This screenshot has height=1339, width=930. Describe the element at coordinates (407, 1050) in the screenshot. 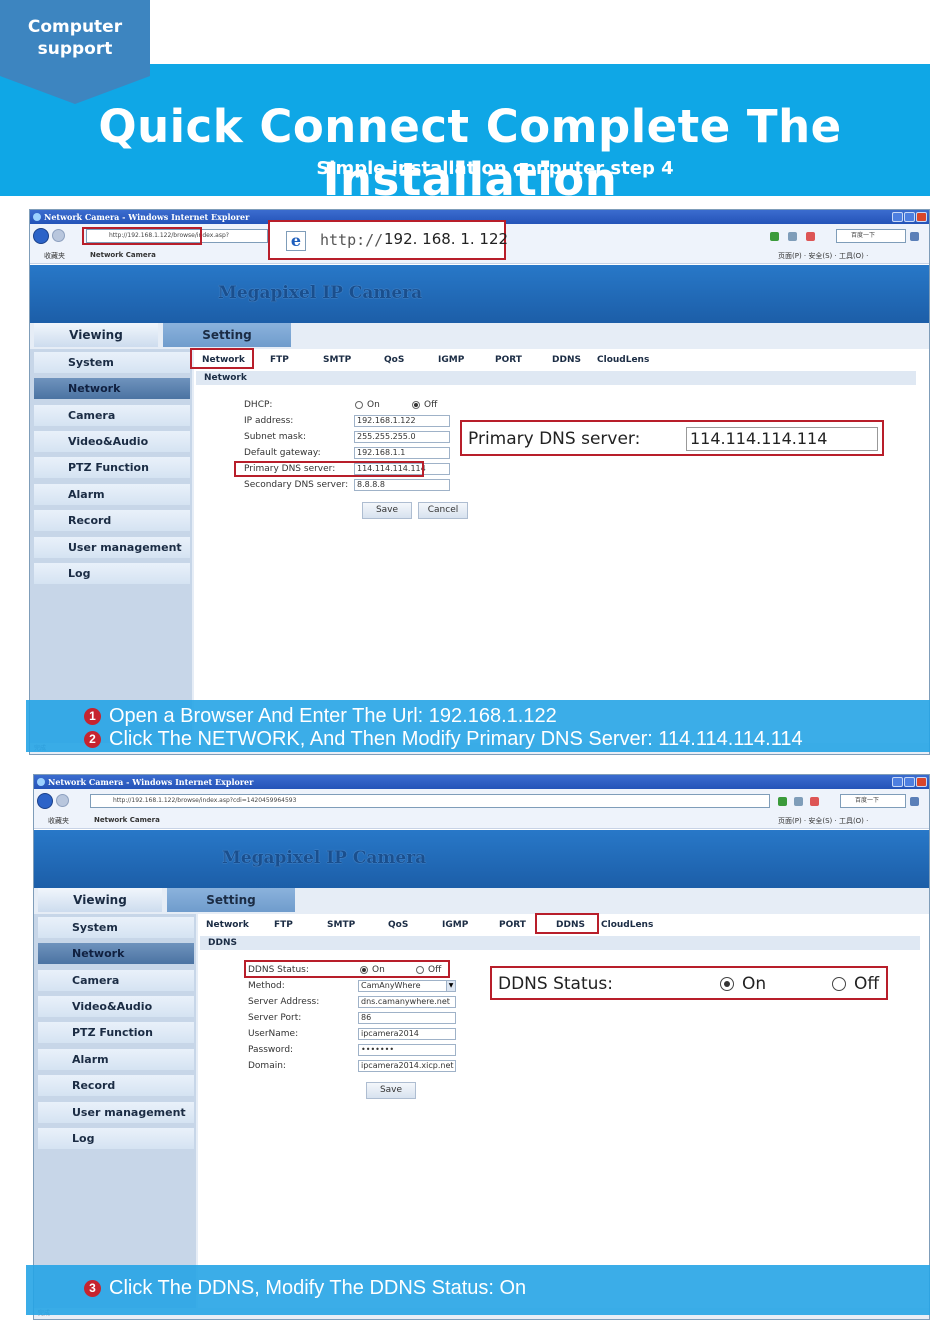

I see `password-field: •••••••` at that location.